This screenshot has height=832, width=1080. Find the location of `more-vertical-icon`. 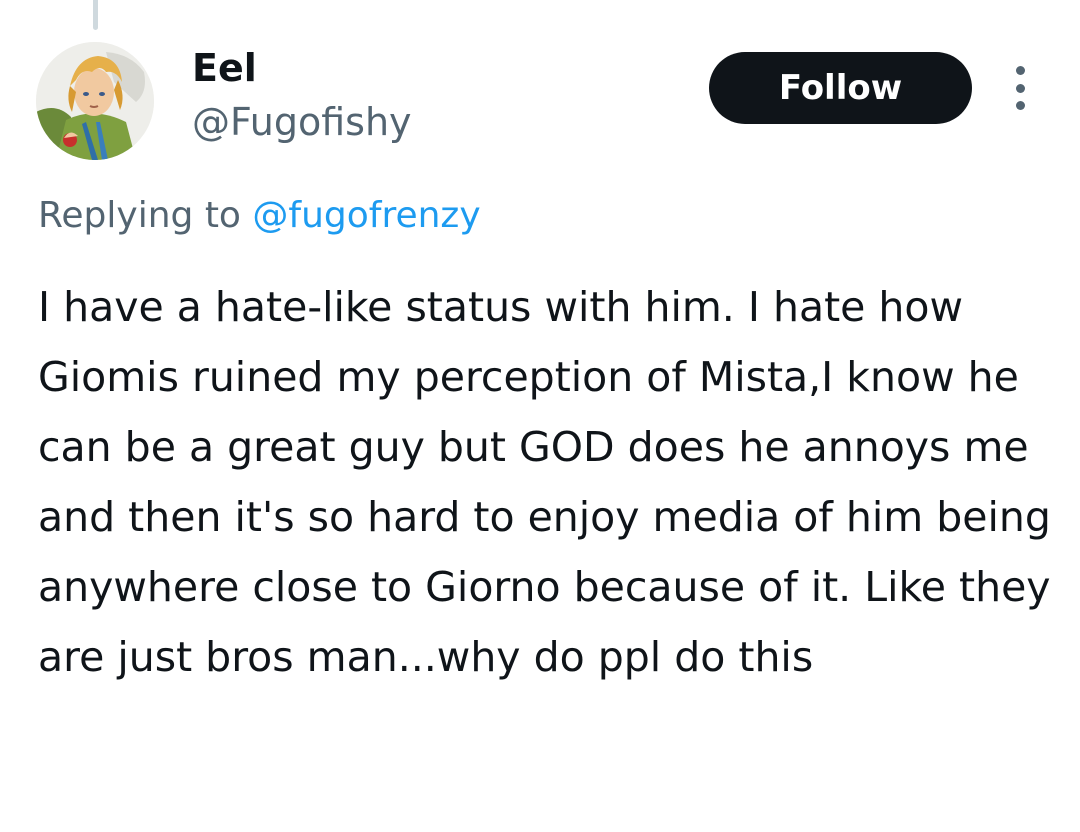

more-vertical-icon is located at coordinates (1020, 70).